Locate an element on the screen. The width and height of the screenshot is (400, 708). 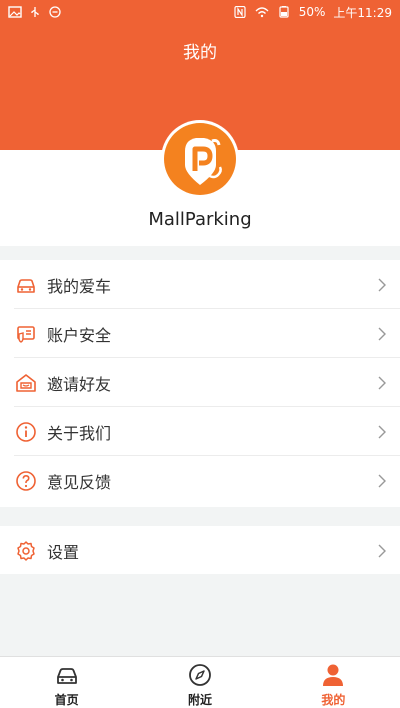
nav-item-home: 首页 is located at coordinates (66, 682).